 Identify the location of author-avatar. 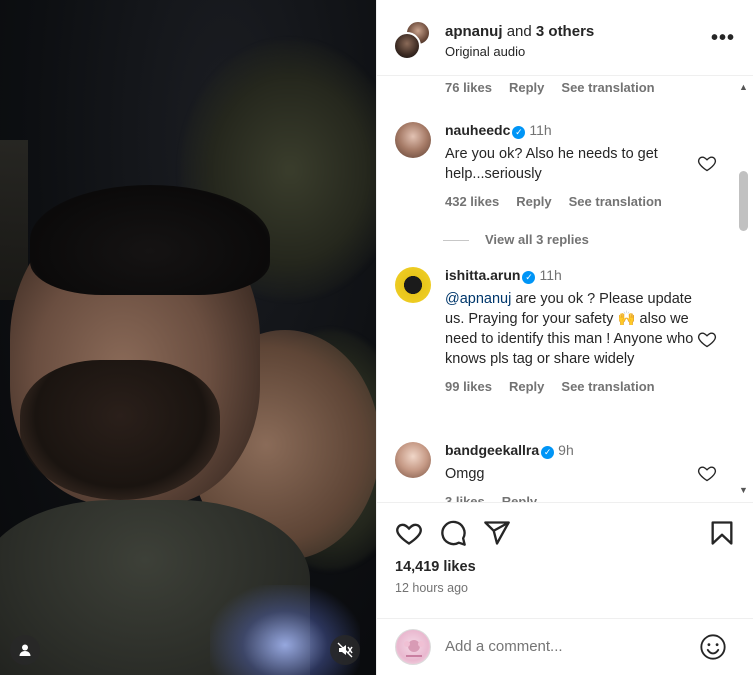
(407, 46).